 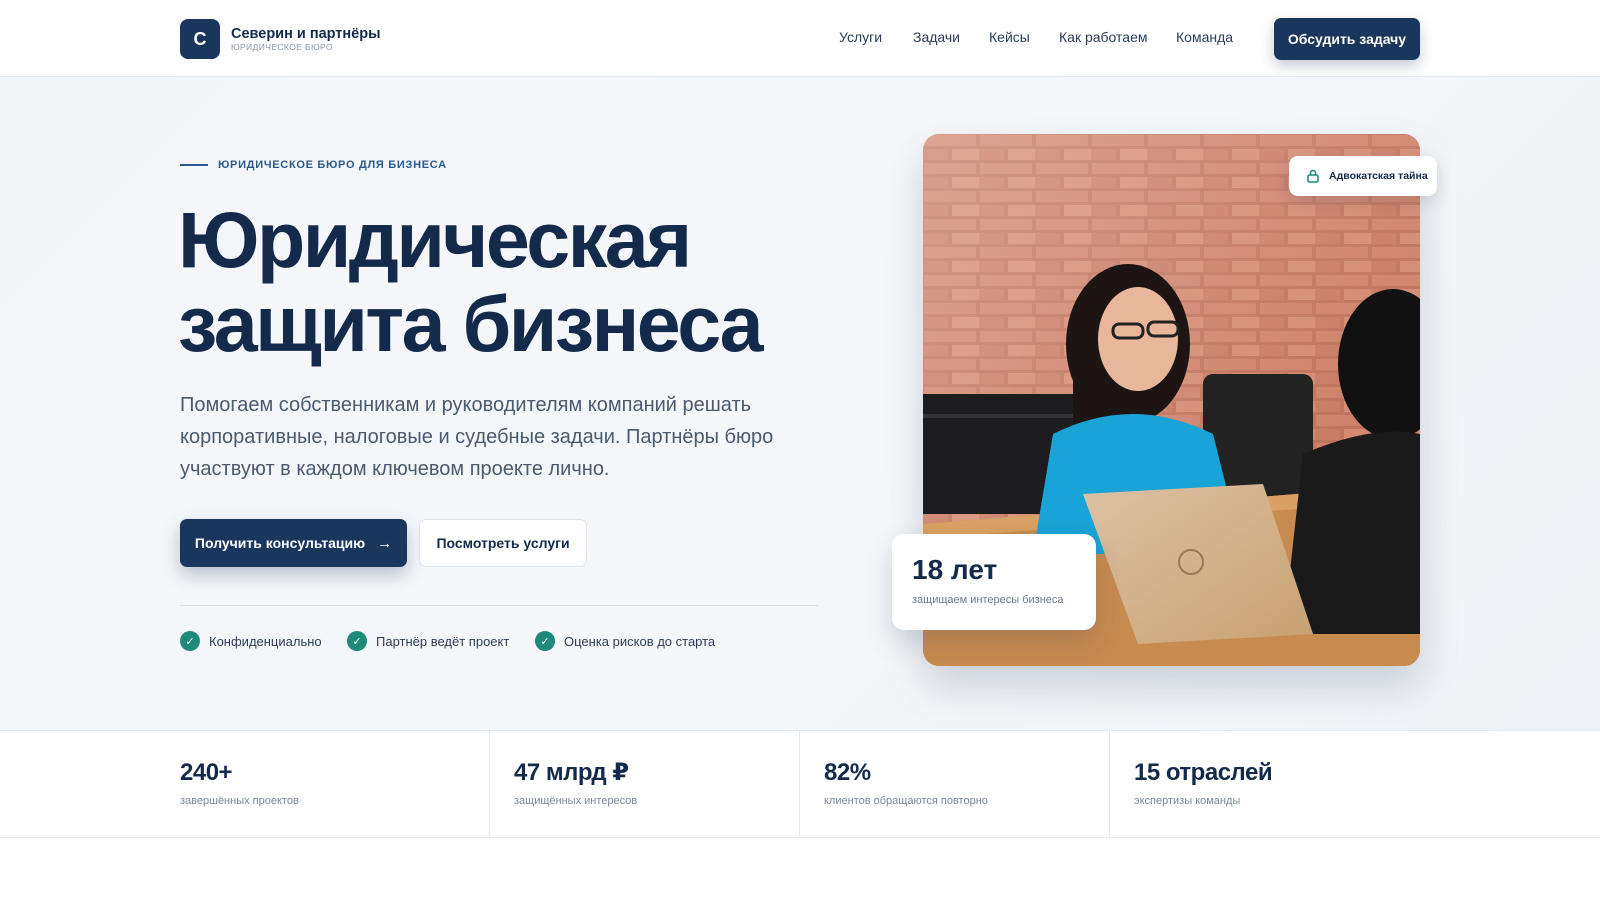 I want to click on hero-title-line2: защита бизнеса, so click(x=471, y=323).